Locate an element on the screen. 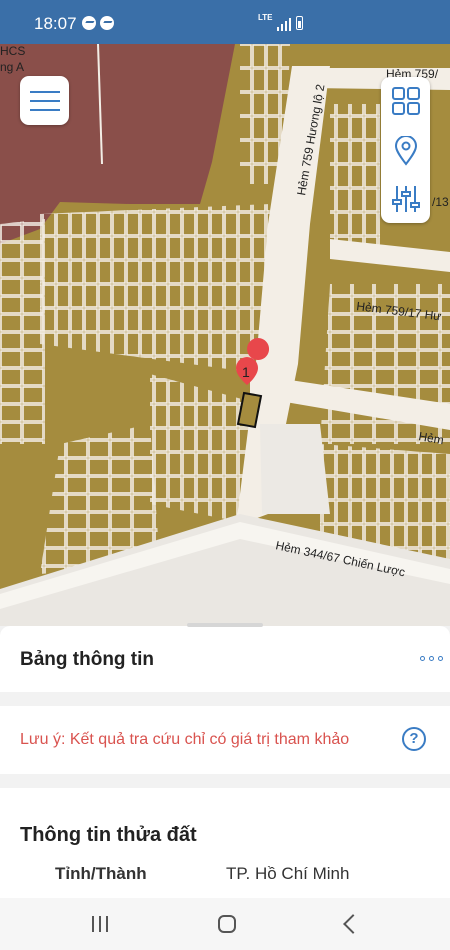  province-value: TP. Hồ Chí Minh is located at coordinates (288, 873).